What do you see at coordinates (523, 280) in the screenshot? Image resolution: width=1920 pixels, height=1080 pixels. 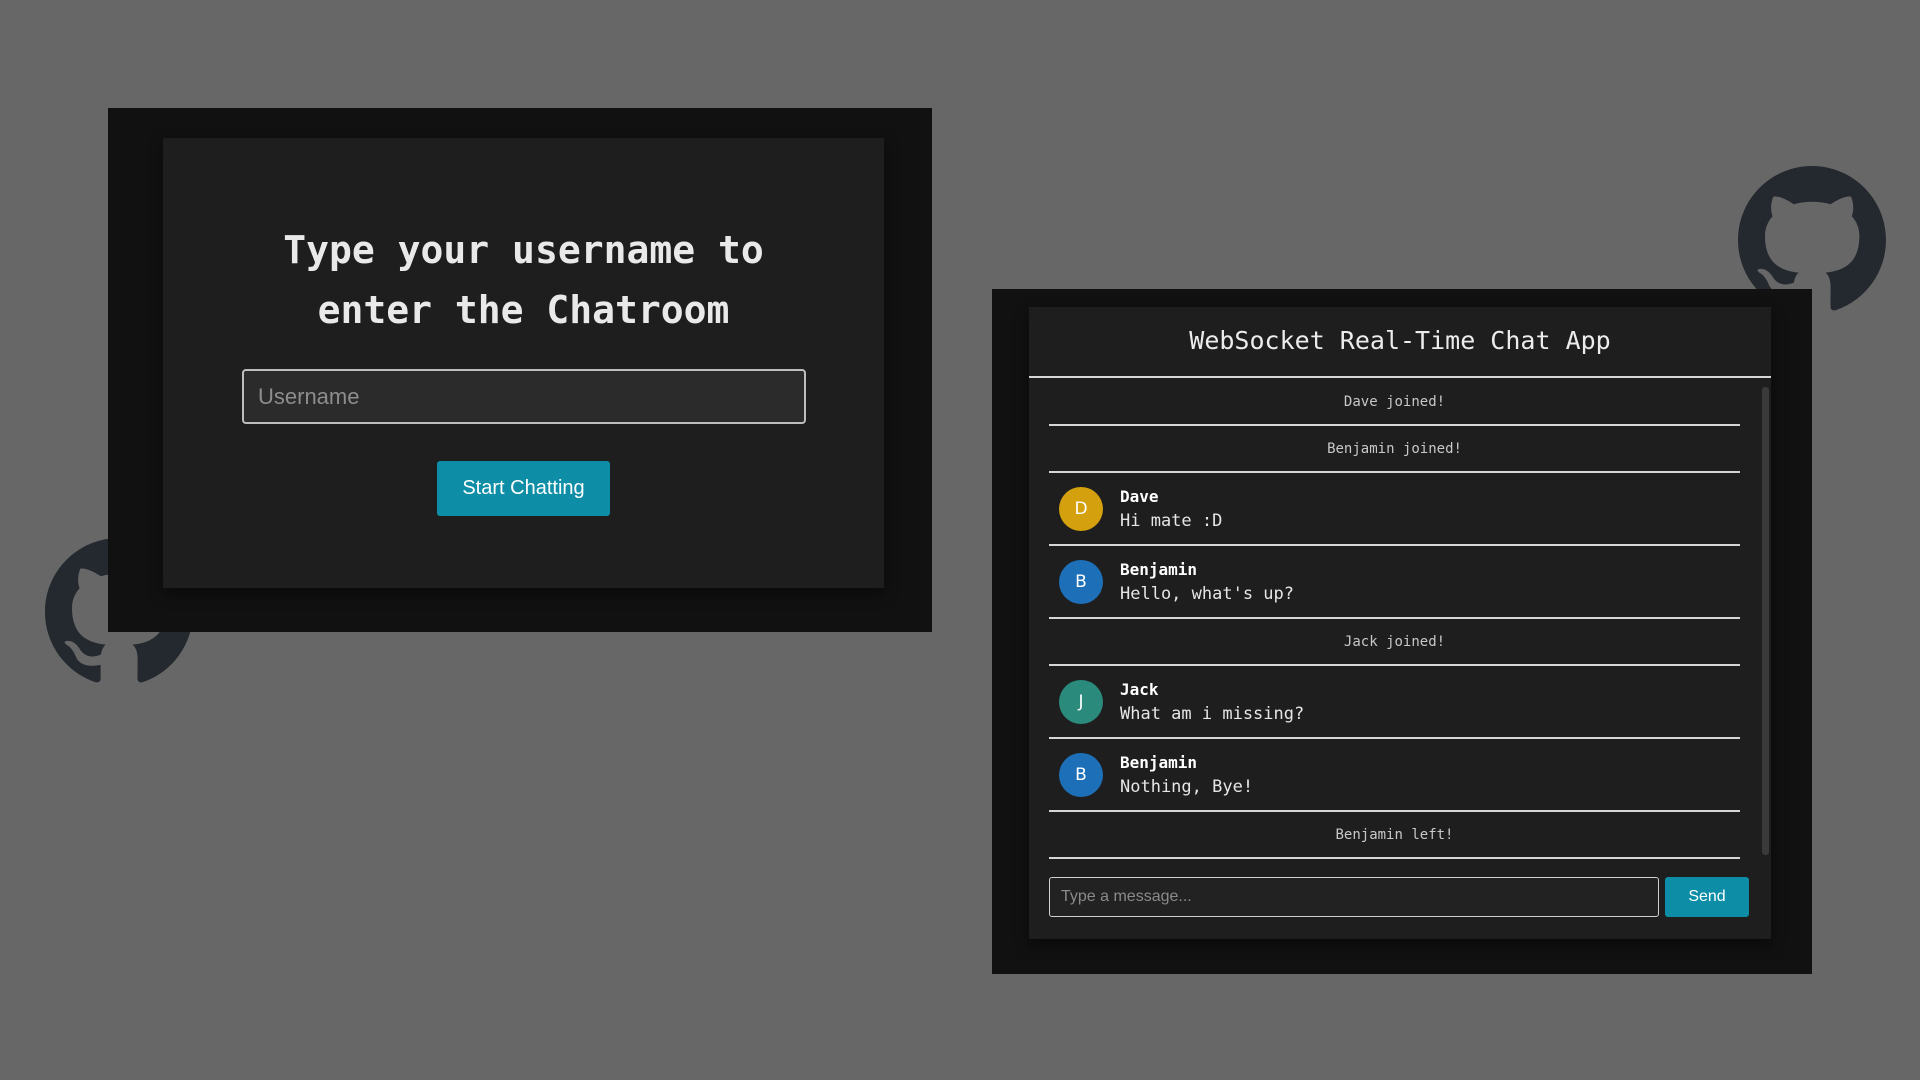 I see `login-title: Type your username to enter the Chatroom` at bounding box center [523, 280].